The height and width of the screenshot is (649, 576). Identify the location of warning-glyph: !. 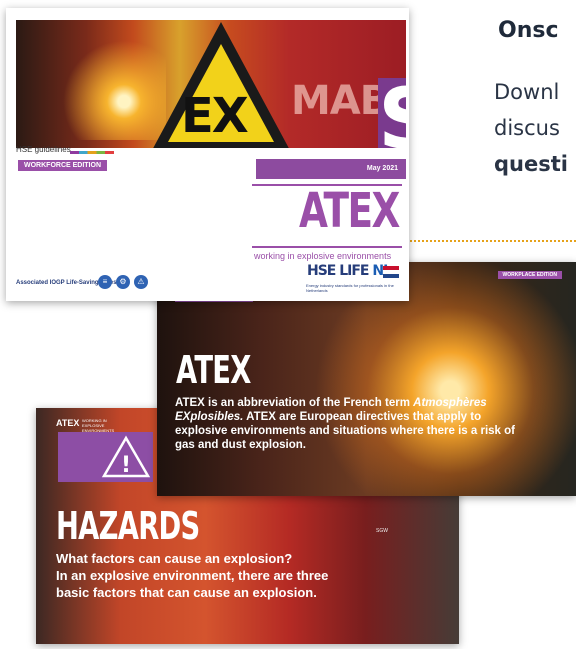
(126, 465).